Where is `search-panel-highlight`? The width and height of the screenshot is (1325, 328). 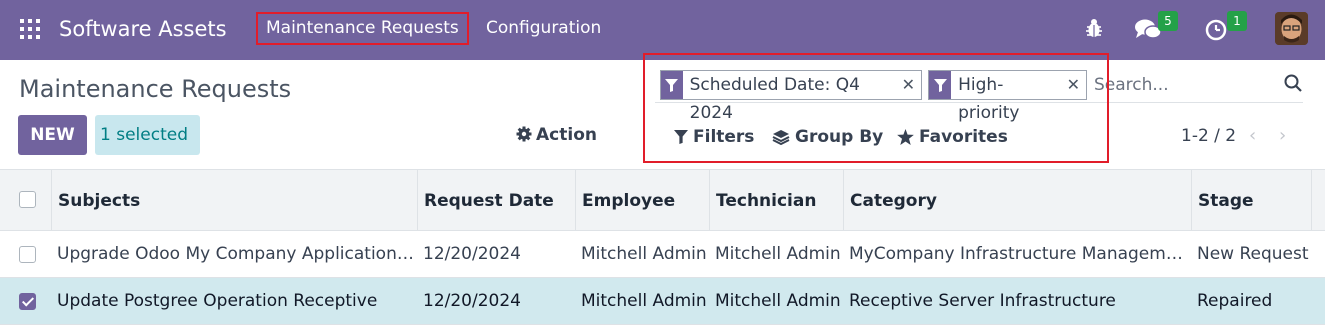 search-panel-highlight is located at coordinates (876, 108).